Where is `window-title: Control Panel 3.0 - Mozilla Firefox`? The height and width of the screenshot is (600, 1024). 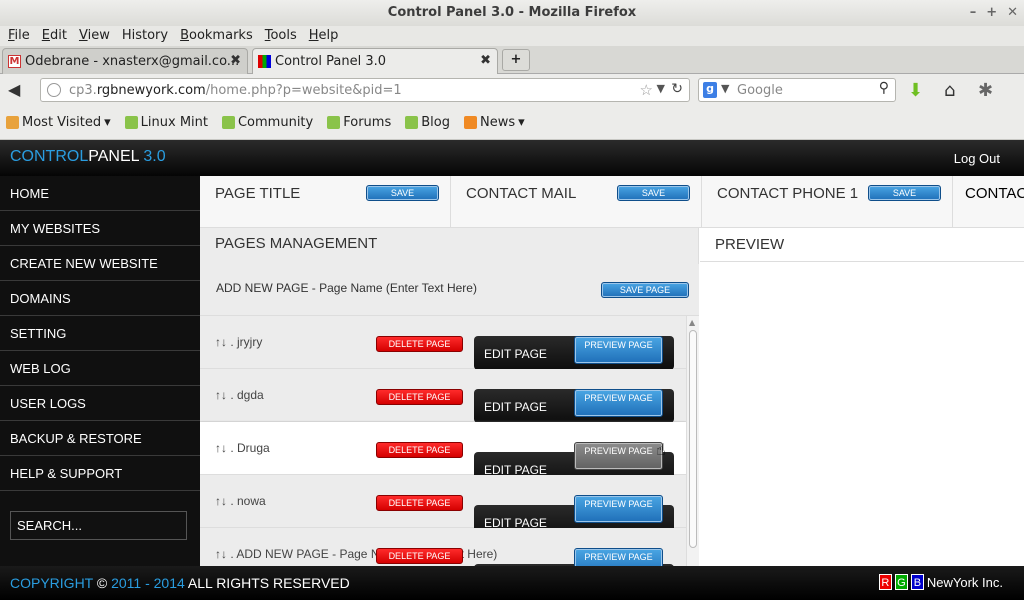
window-title: Control Panel 3.0 - Mozilla Firefox is located at coordinates (512, 12).